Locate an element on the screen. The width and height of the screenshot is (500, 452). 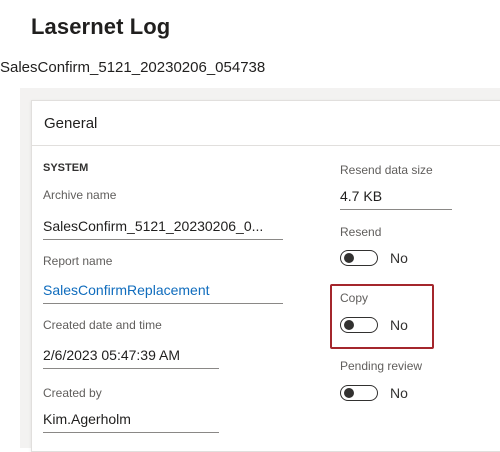
system-group-label: SYSTEM is located at coordinates (66, 168).